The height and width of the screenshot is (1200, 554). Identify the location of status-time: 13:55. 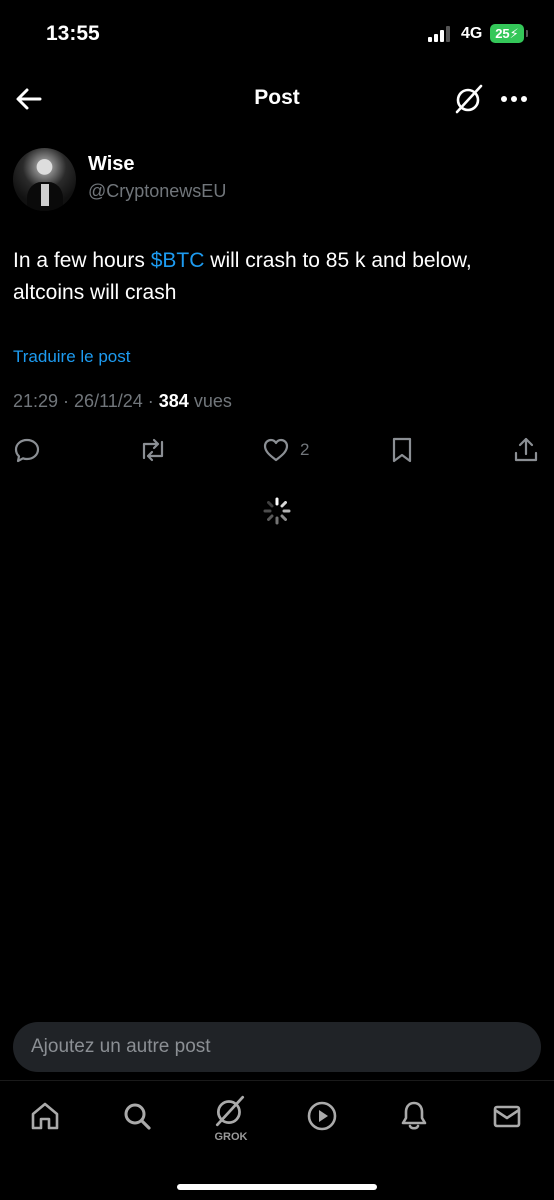
(73, 33).